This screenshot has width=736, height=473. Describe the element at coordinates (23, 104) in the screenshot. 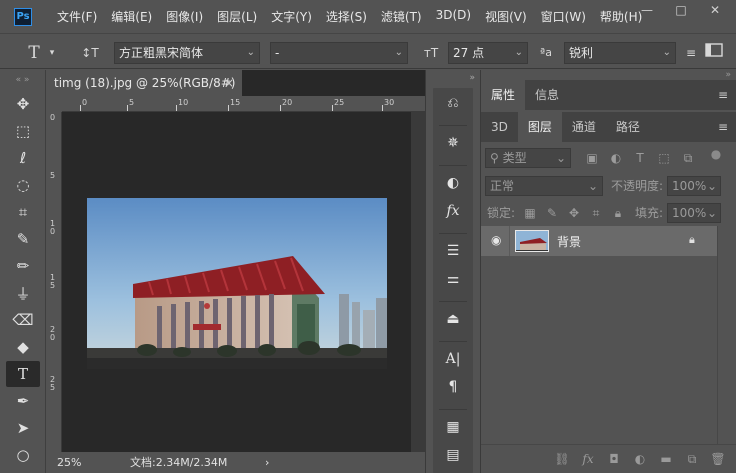

I see `move-tool-icon: ✥` at that location.